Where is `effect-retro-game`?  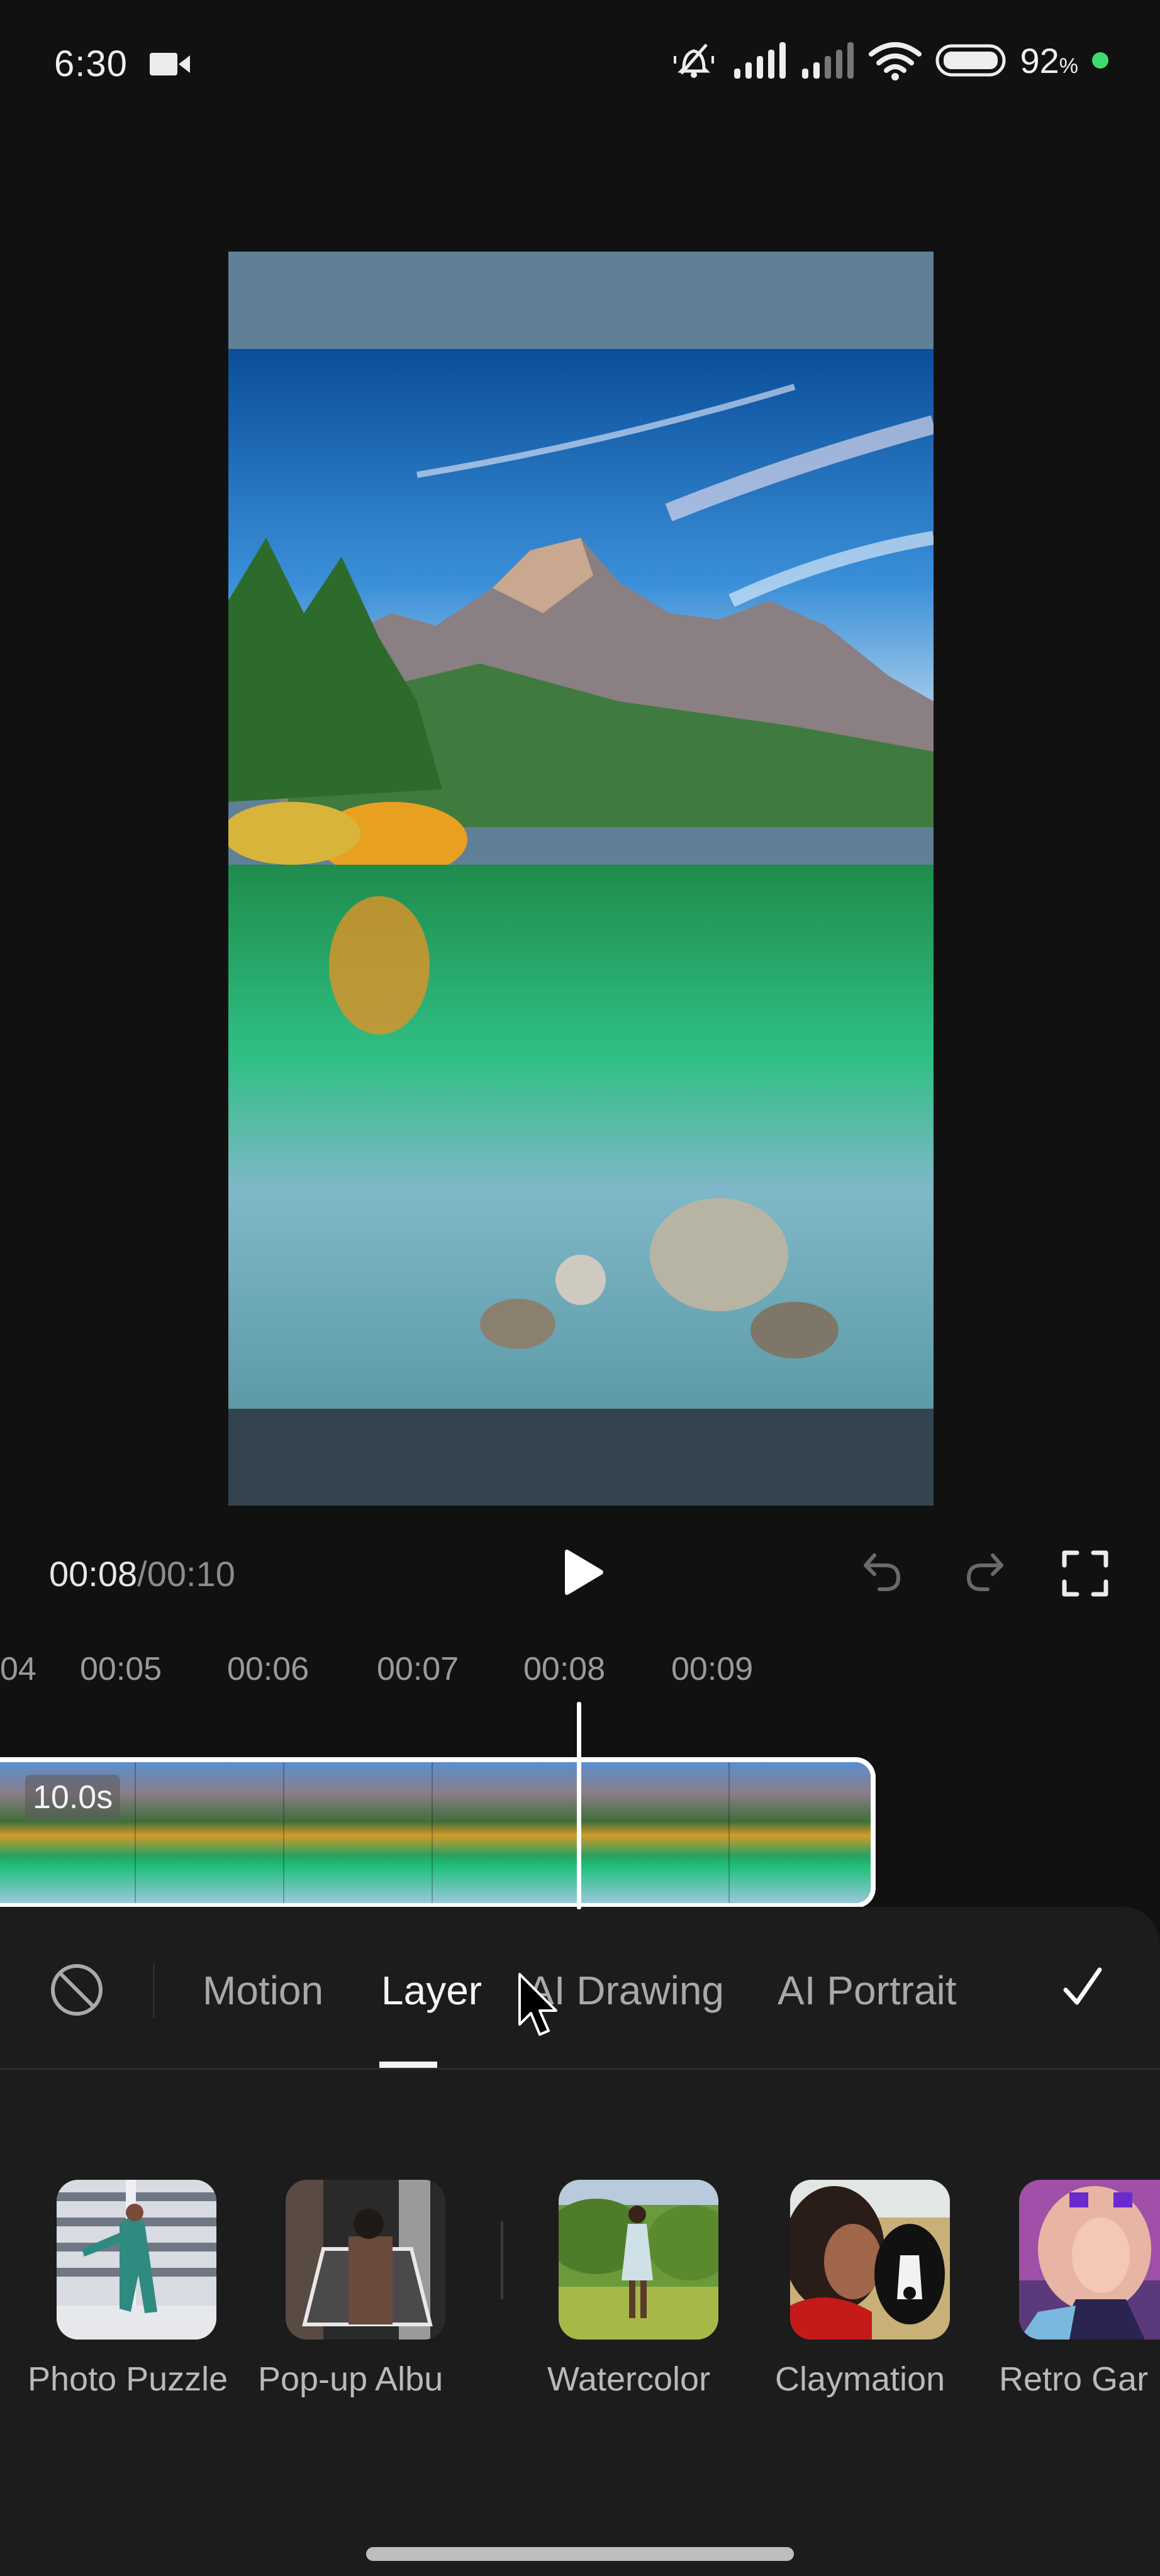 effect-retro-game is located at coordinates (1089, 2261).